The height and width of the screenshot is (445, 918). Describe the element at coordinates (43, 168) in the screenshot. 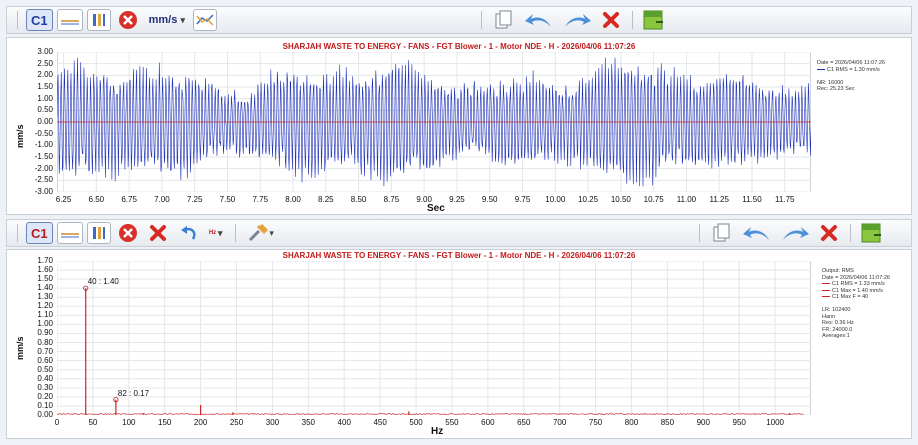

I see `y-tick-label: -2.00` at that location.